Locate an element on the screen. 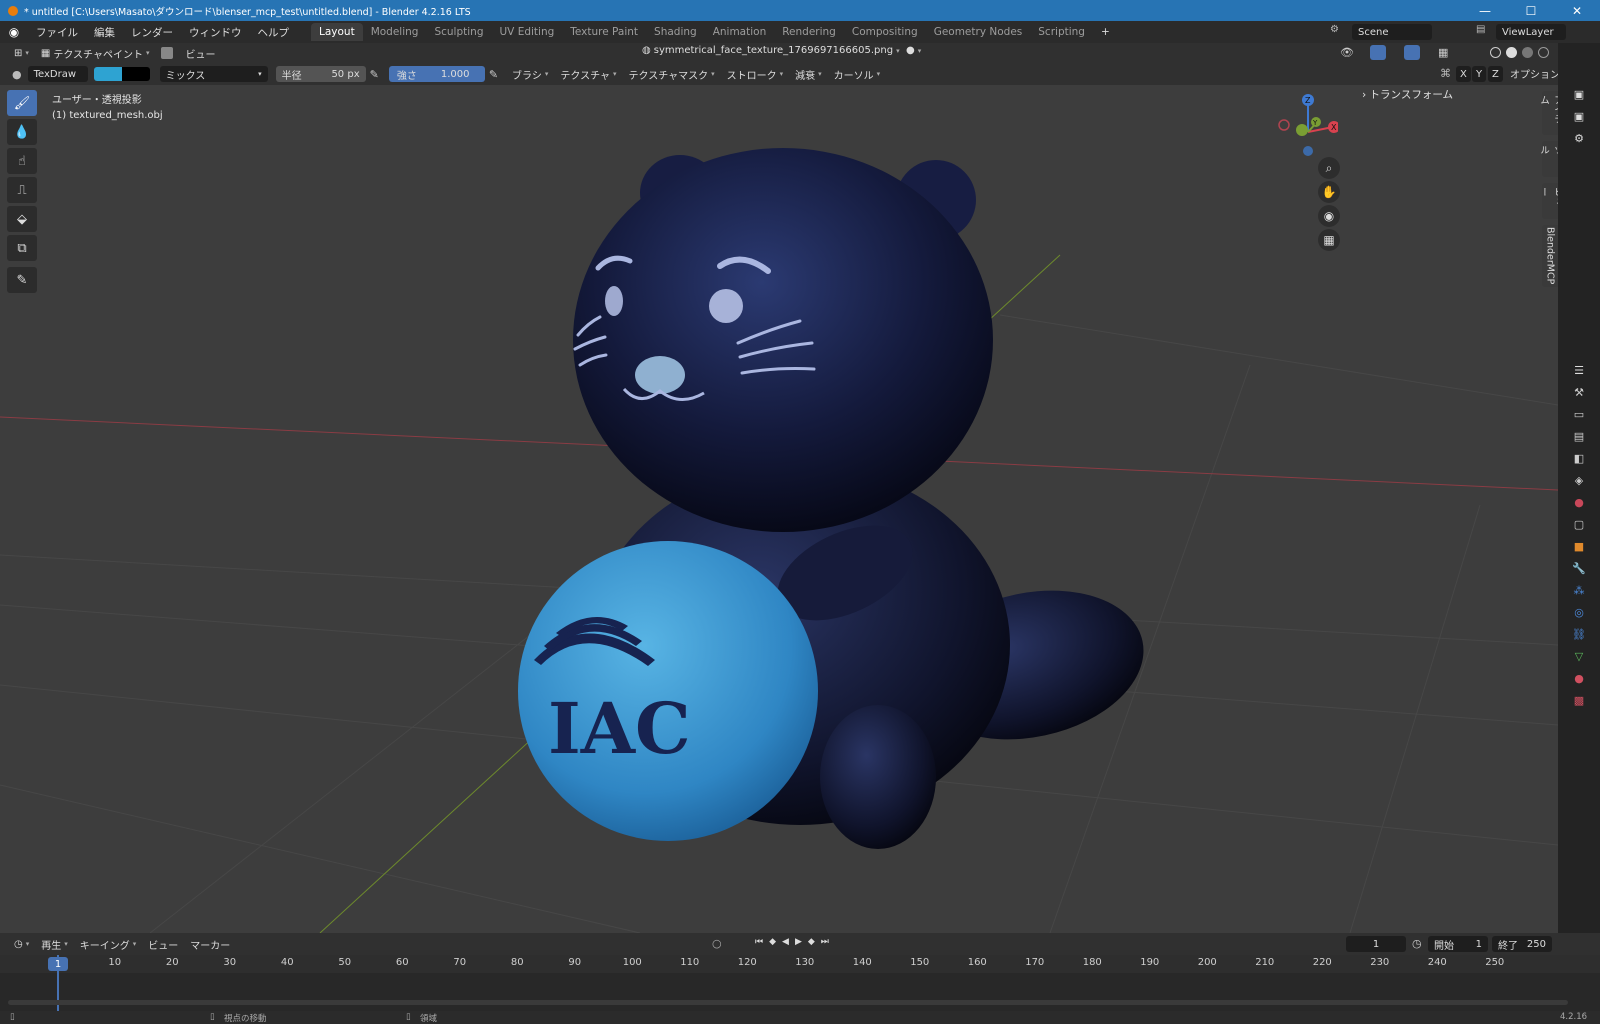  radius-pressure-icon: ✎ is located at coordinates (374, 74).